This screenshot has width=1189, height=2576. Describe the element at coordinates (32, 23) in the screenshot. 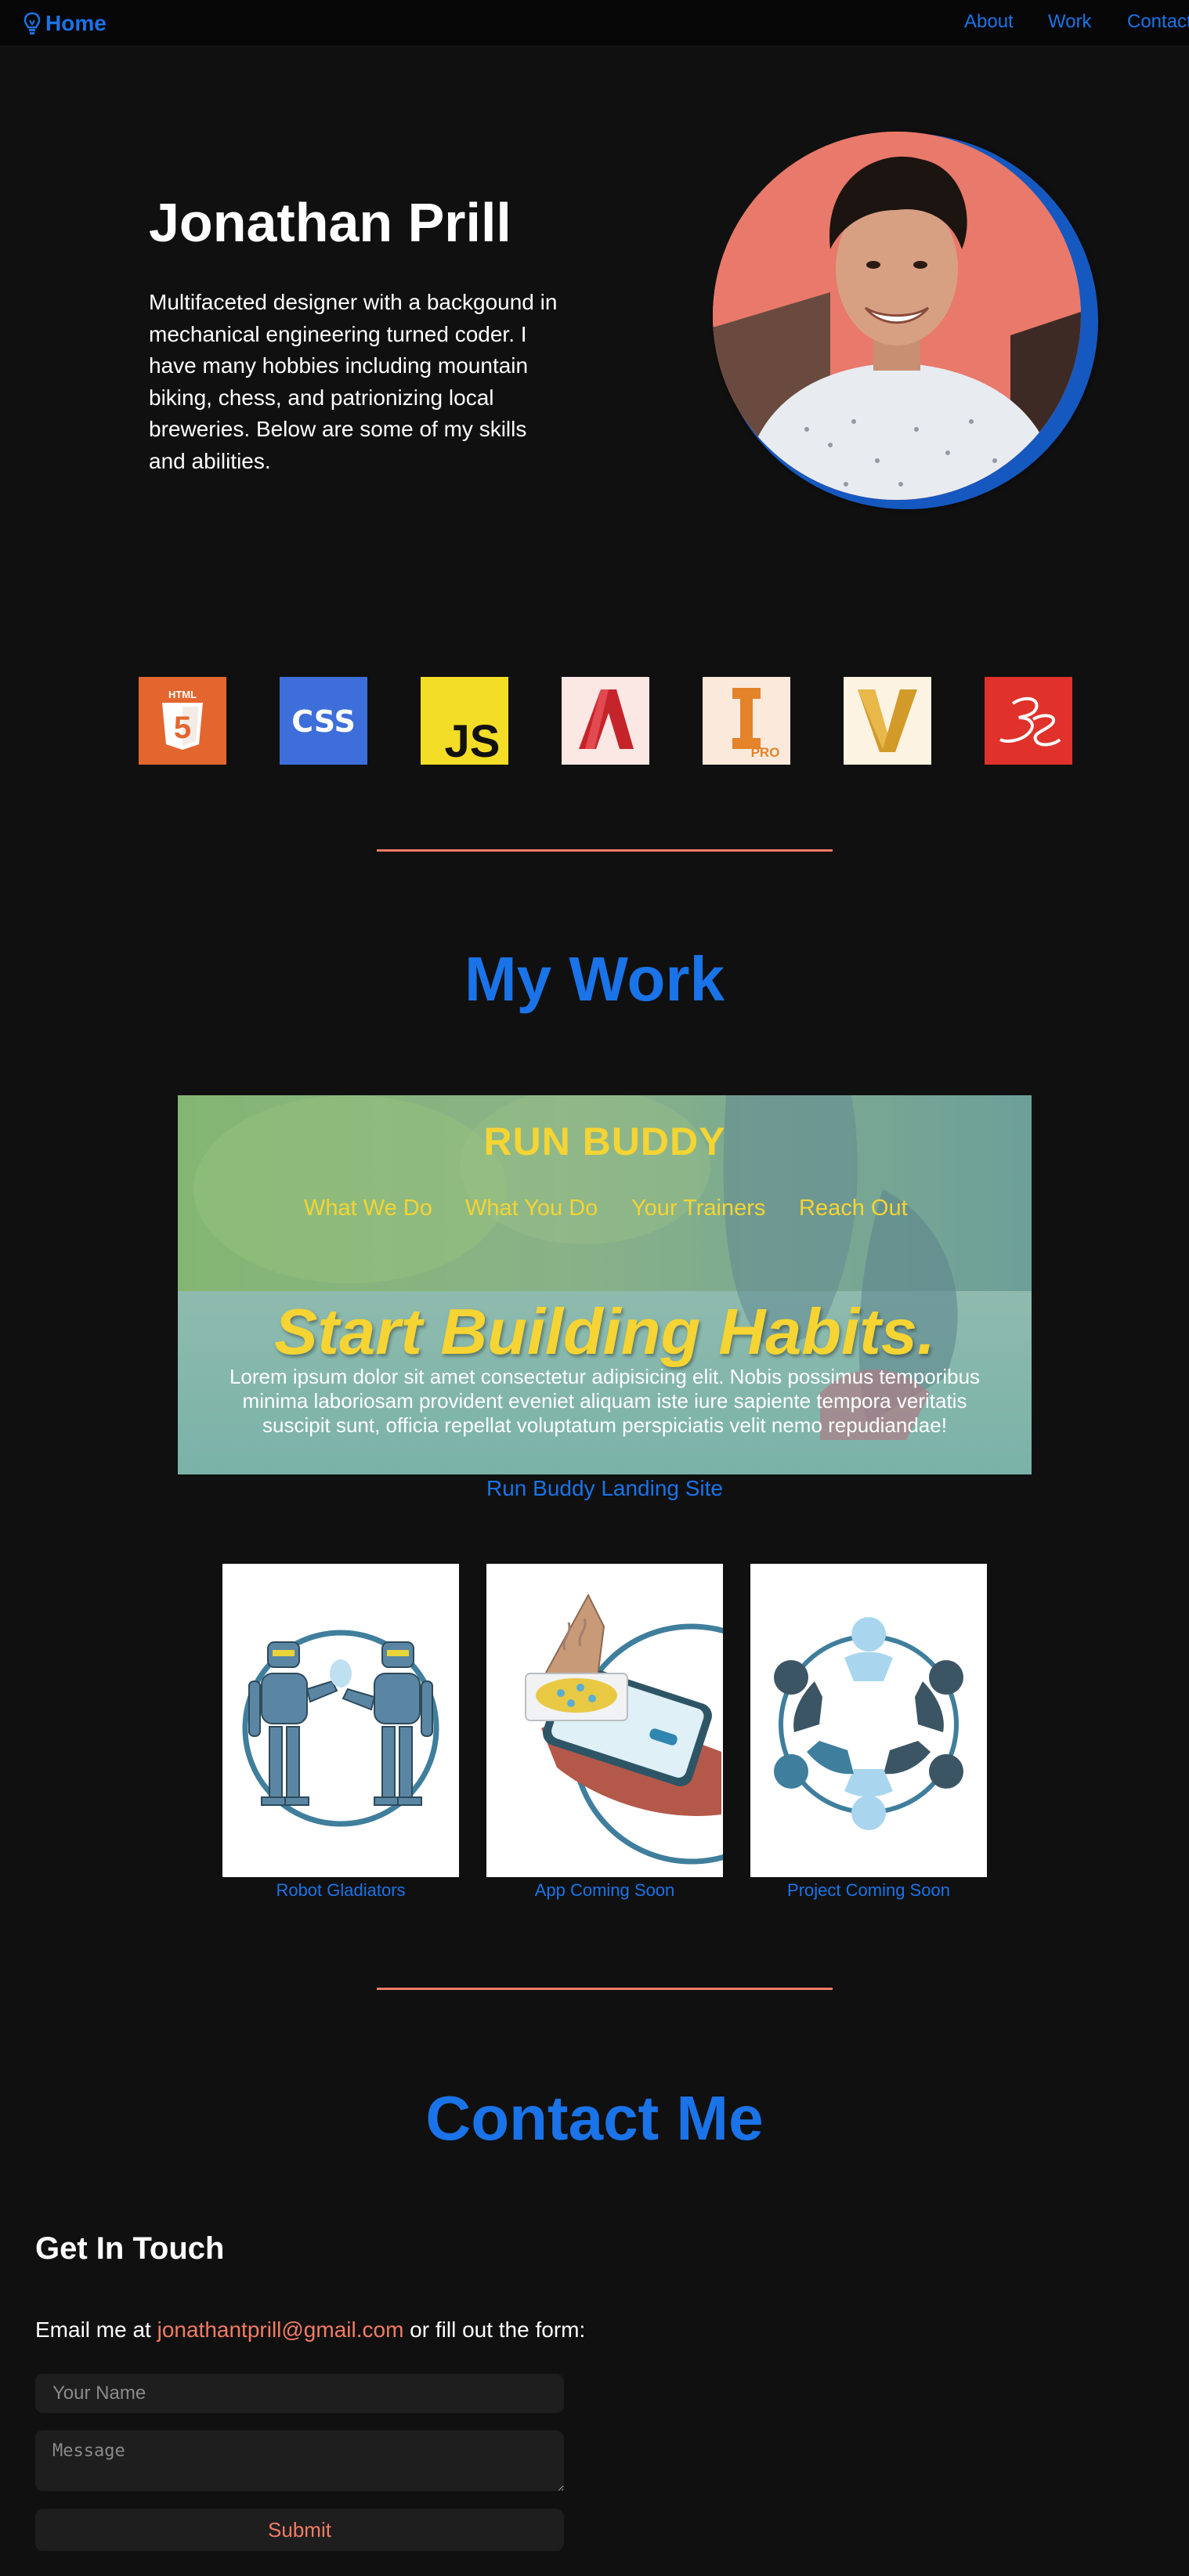

I see `lightbulb-icon` at that location.